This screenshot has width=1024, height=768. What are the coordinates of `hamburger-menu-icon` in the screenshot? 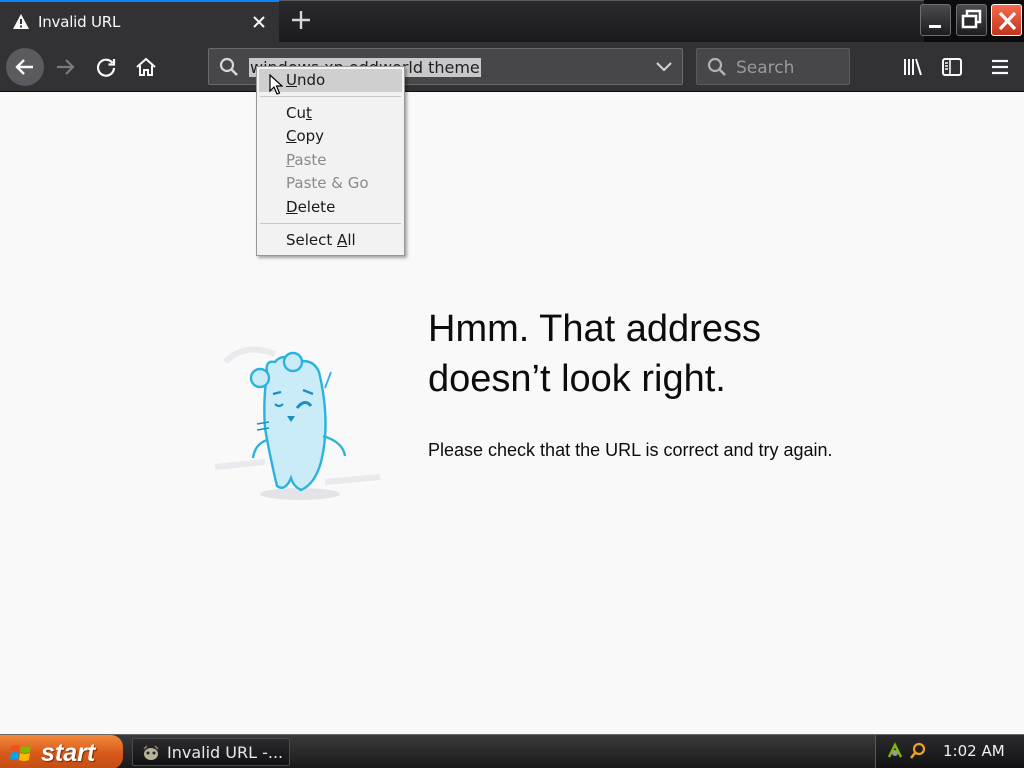 It's located at (1000, 67).